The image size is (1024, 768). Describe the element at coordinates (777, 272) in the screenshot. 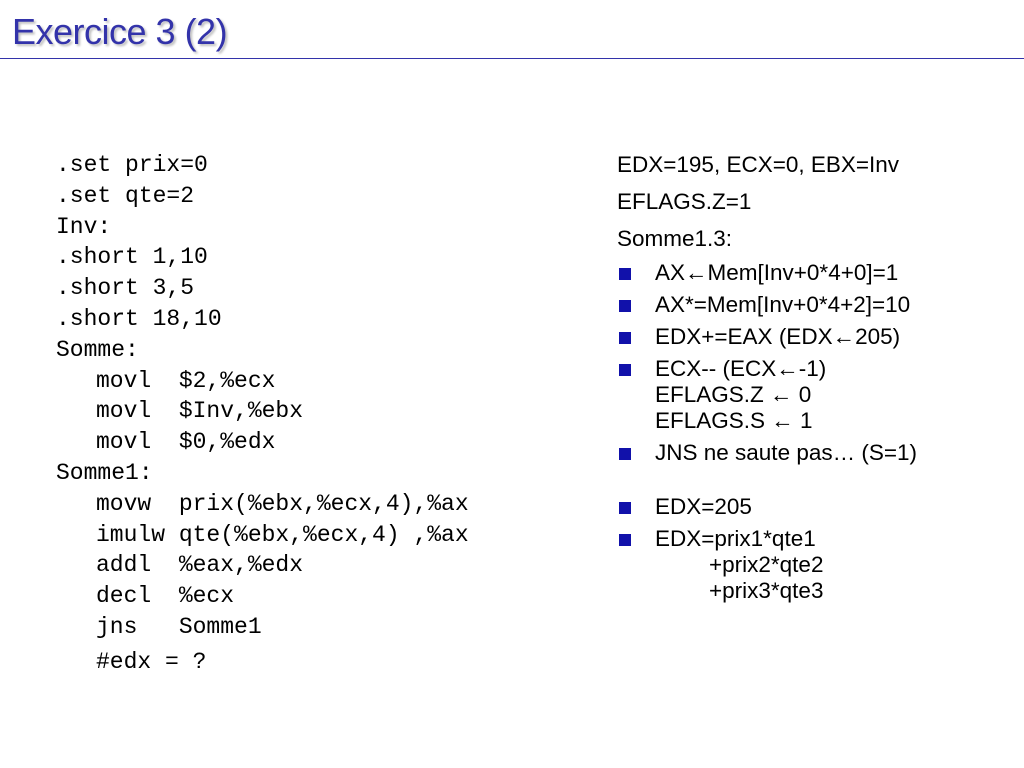

I see `bullet-text: AX←Mem[Inv+0*4+0]=1` at that location.